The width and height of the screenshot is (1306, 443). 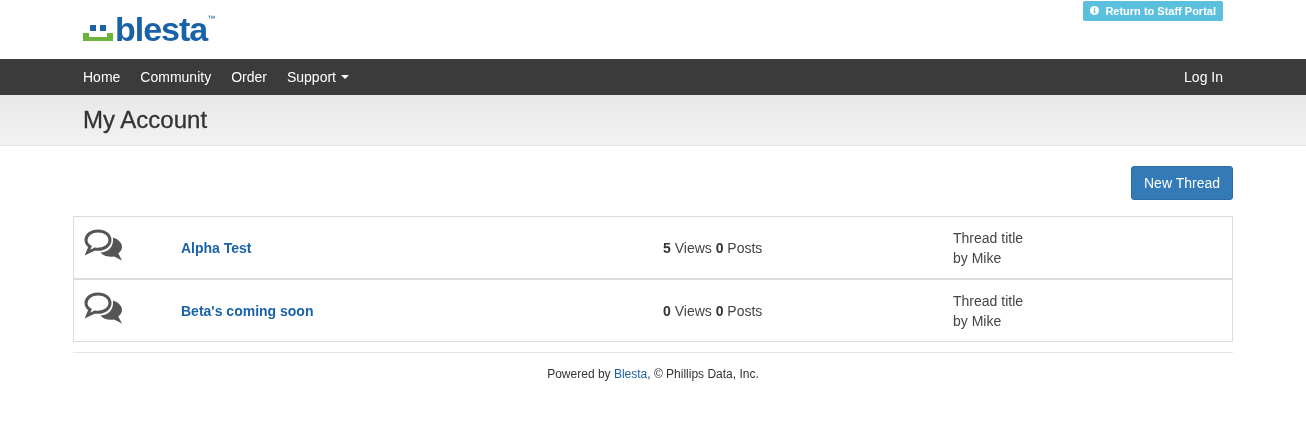 What do you see at coordinates (1095, 10) in the screenshot?
I see `info-icon` at bounding box center [1095, 10].